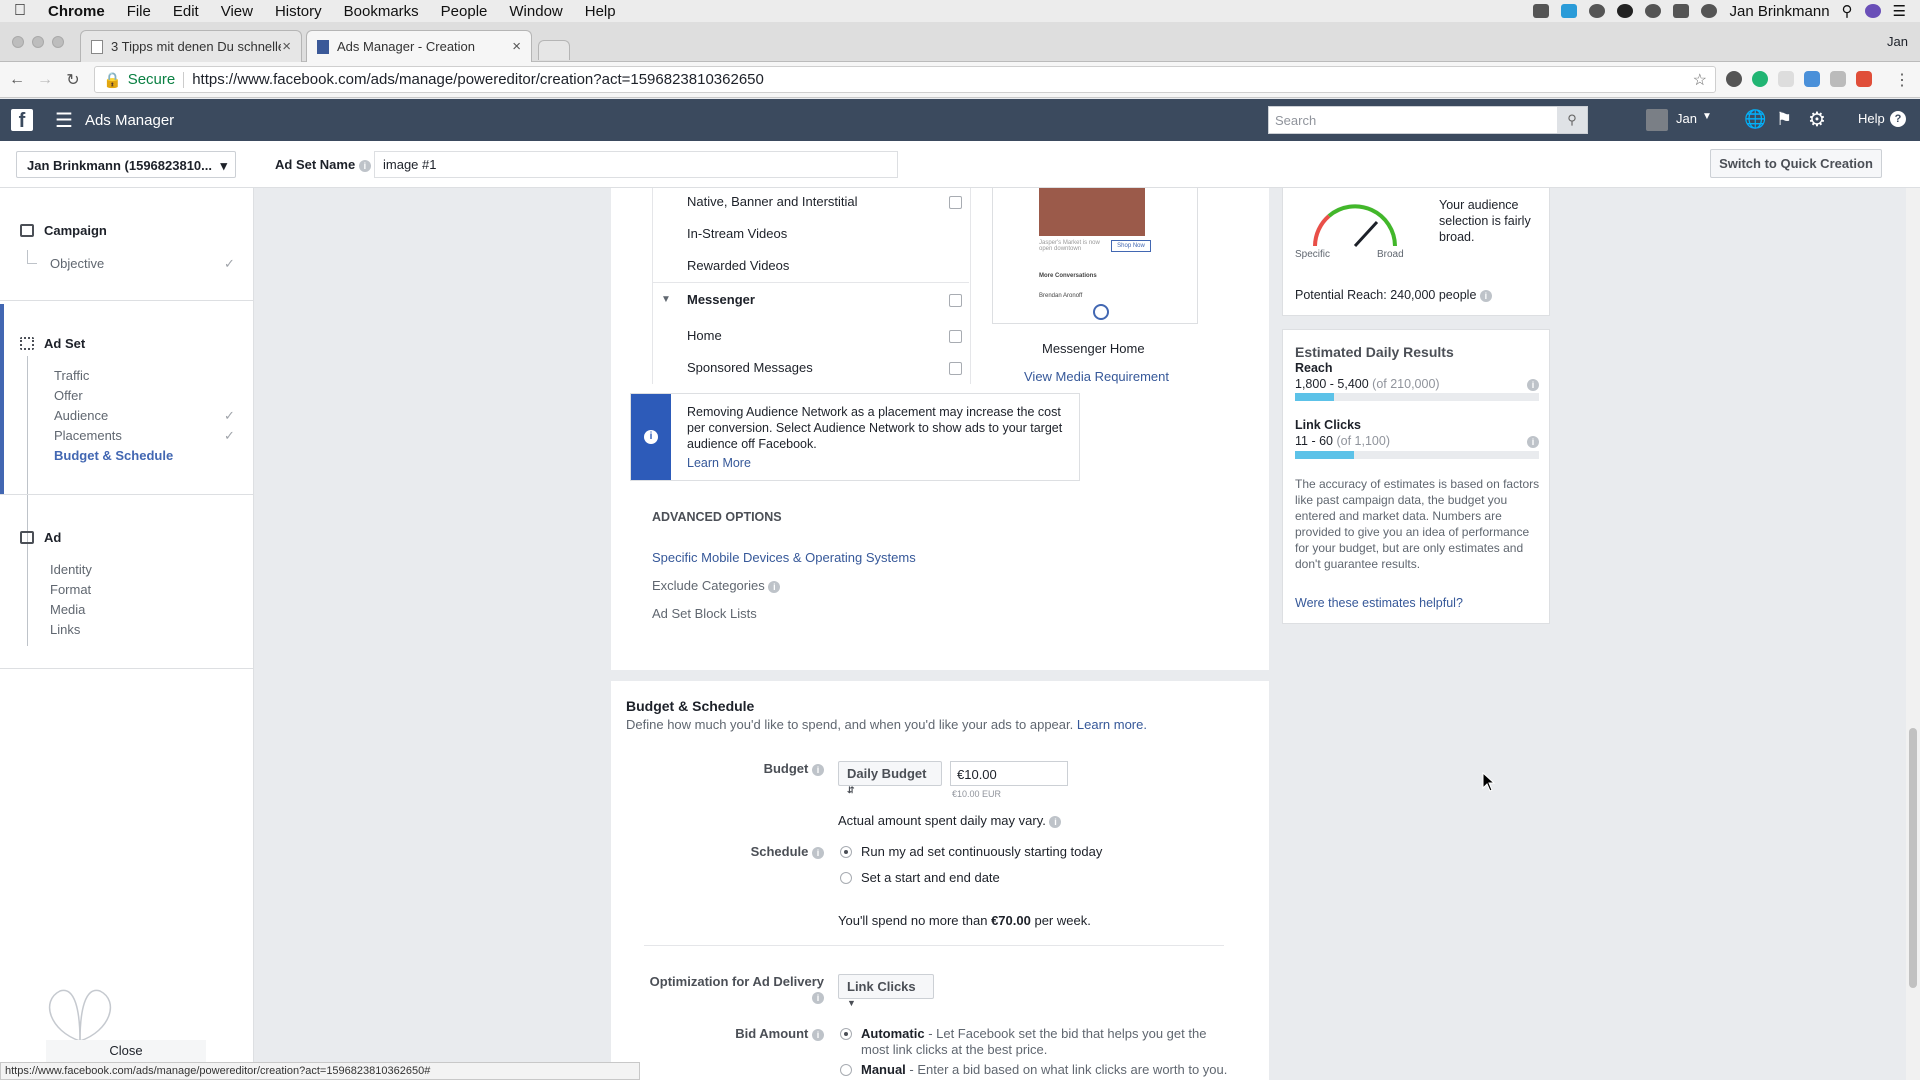  Describe the element at coordinates (890, 778) in the screenshot. I see `budget-type-dropdown: Daily Budget ⇵` at that location.